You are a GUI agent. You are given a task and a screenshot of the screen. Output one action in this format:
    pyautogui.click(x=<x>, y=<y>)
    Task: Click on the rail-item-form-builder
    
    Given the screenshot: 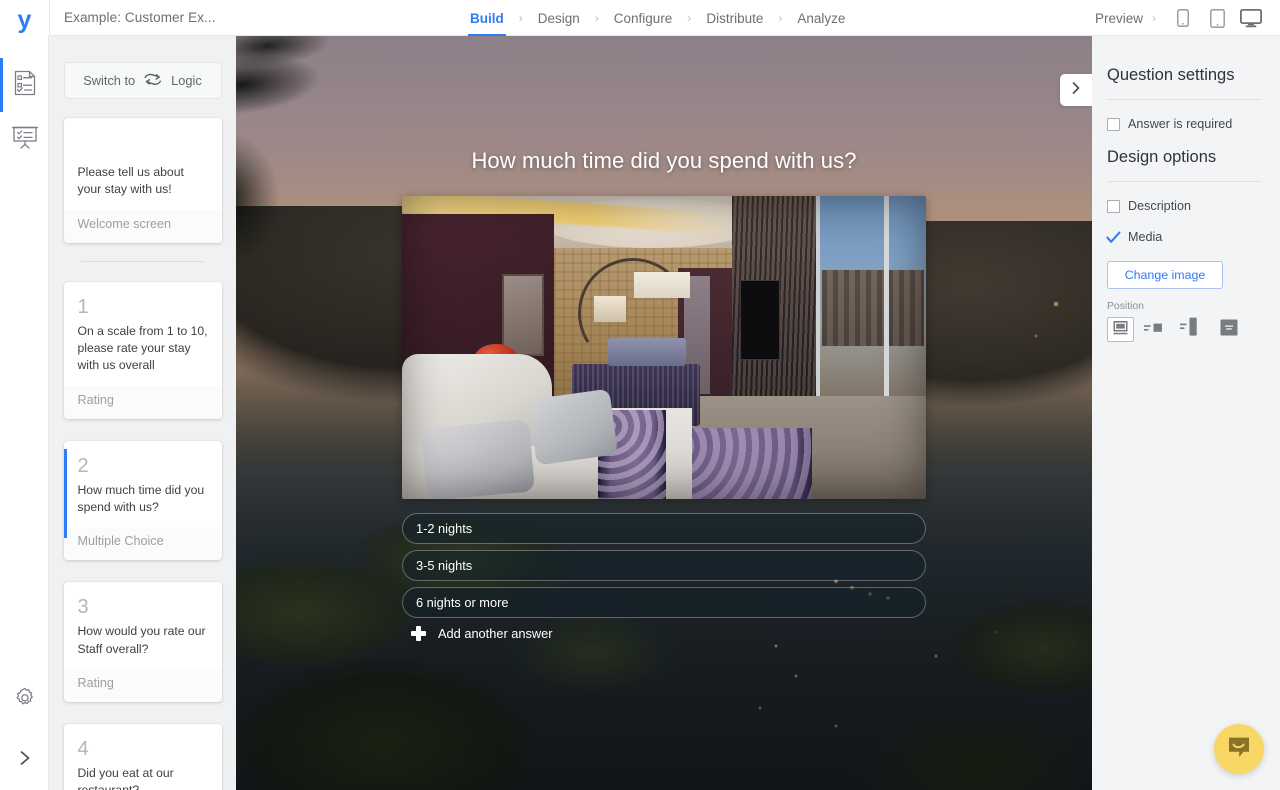 What is the action you would take?
    pyautogui.click(x=24, y=85)
    